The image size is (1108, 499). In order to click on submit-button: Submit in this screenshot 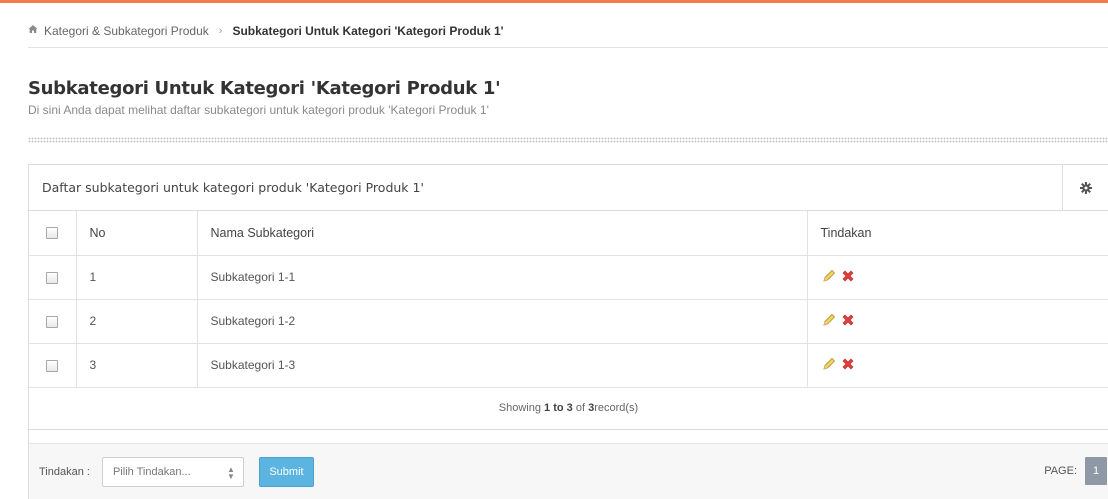, I will do `click(286, 471)`.